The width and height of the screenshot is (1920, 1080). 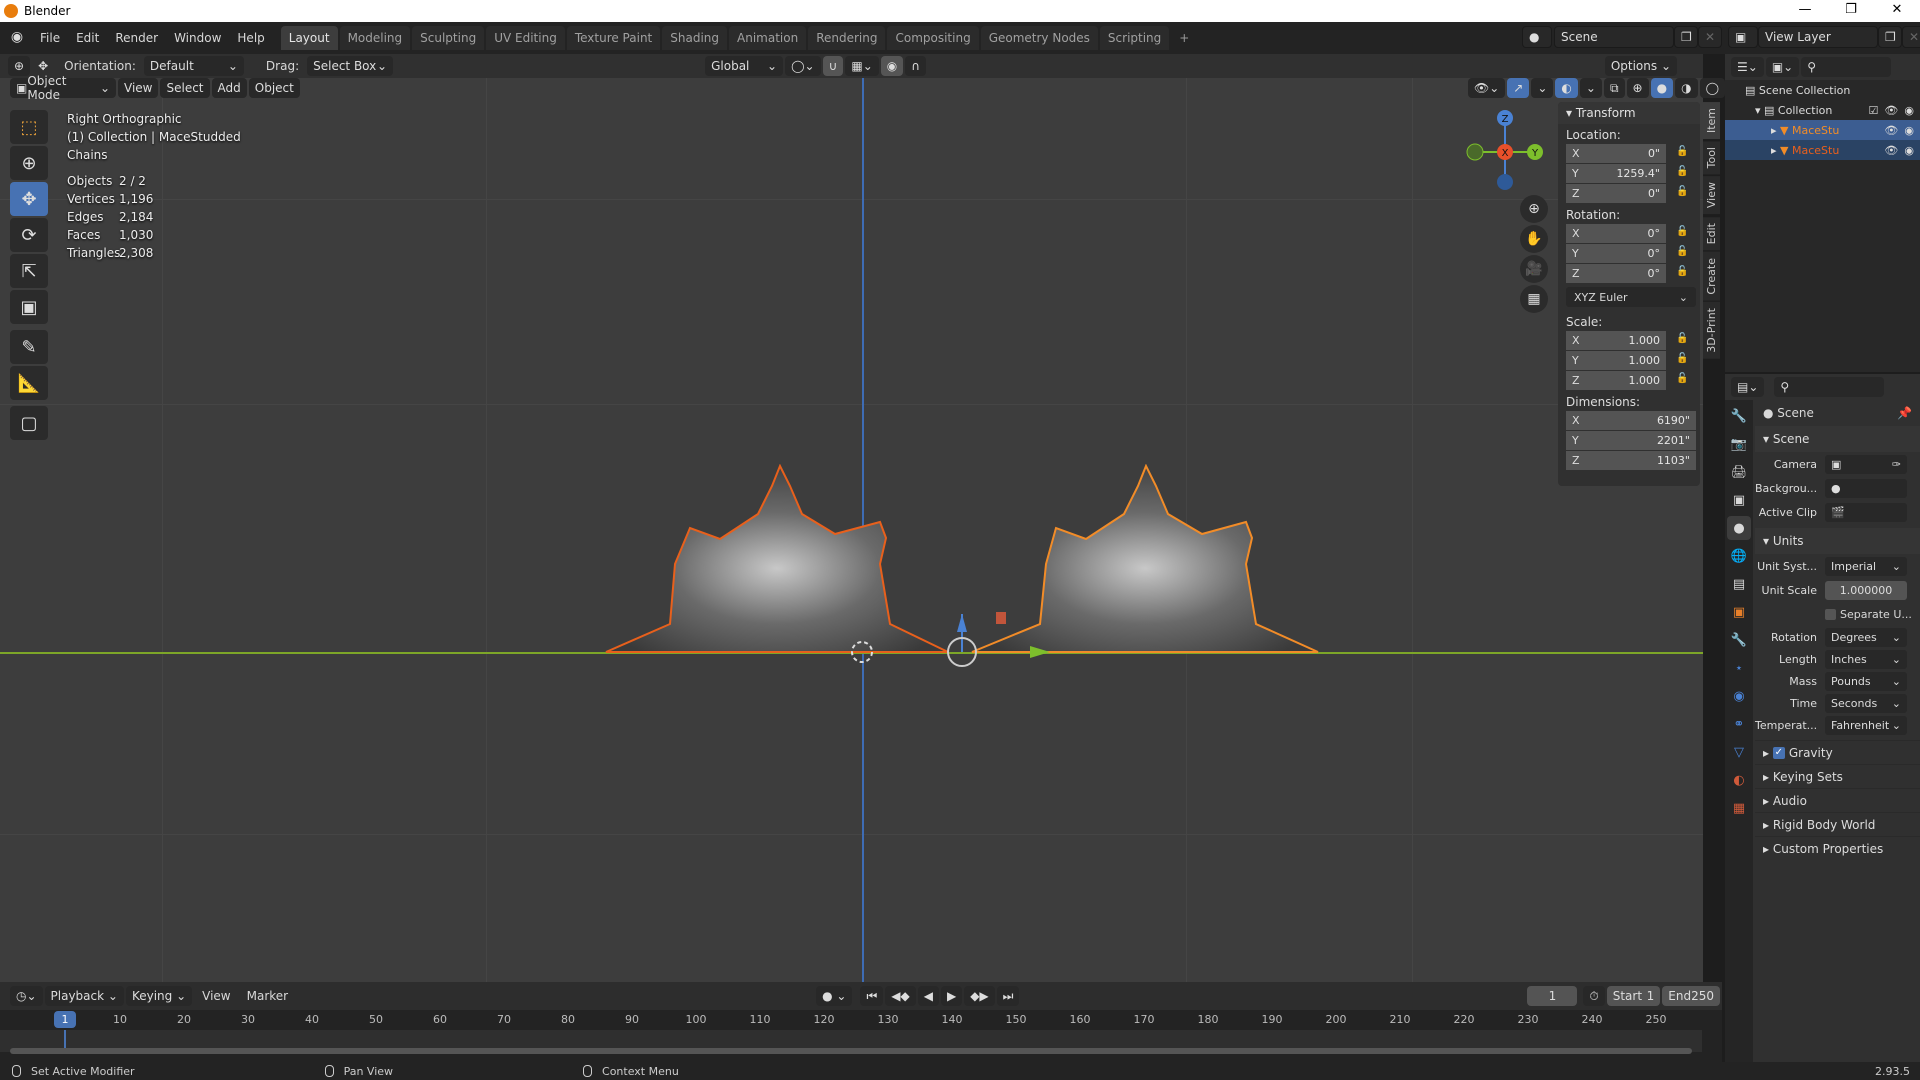 I want to click on playback-dropdown: Playback ⌄, so click(x=84, y=996).